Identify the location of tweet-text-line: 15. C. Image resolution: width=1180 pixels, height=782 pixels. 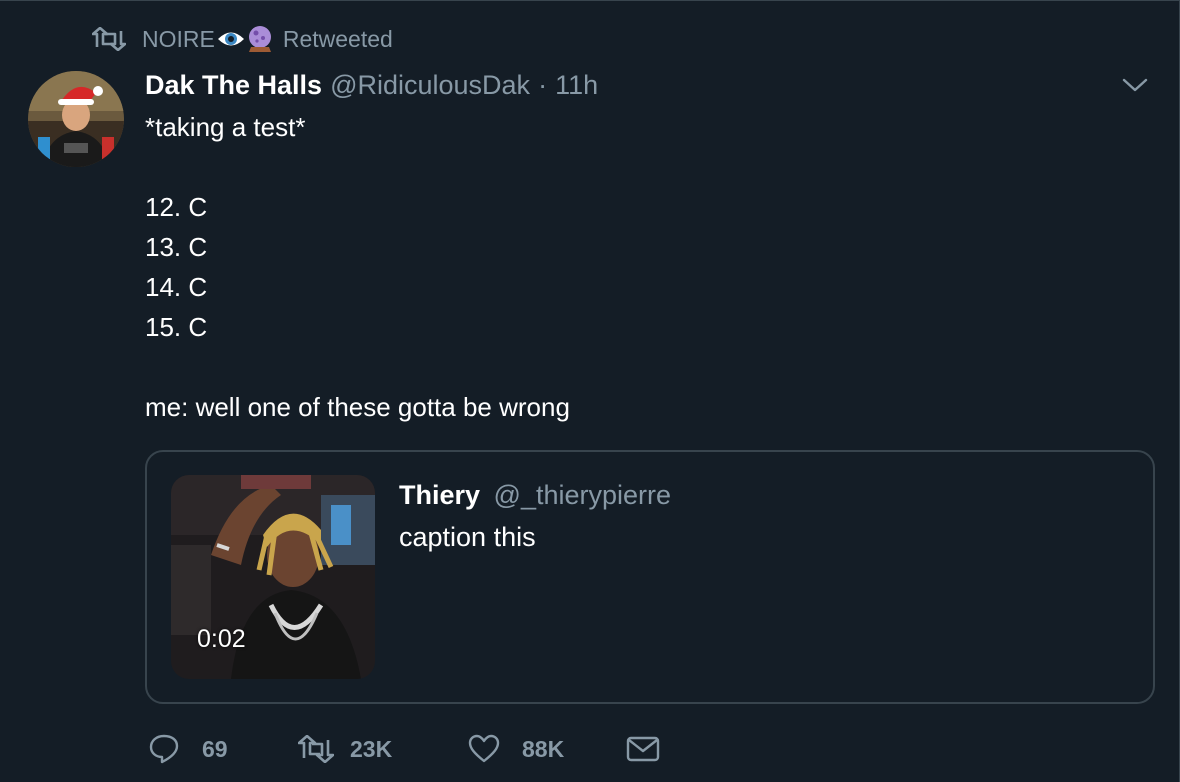
(176, 327).